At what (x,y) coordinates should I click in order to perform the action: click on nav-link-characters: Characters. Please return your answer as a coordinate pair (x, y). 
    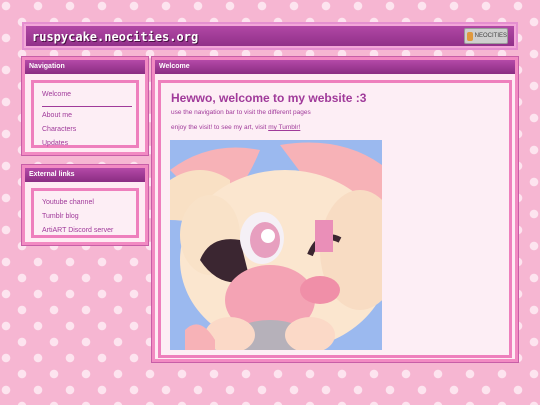
    Looking at the image, I should click on (59, 129).